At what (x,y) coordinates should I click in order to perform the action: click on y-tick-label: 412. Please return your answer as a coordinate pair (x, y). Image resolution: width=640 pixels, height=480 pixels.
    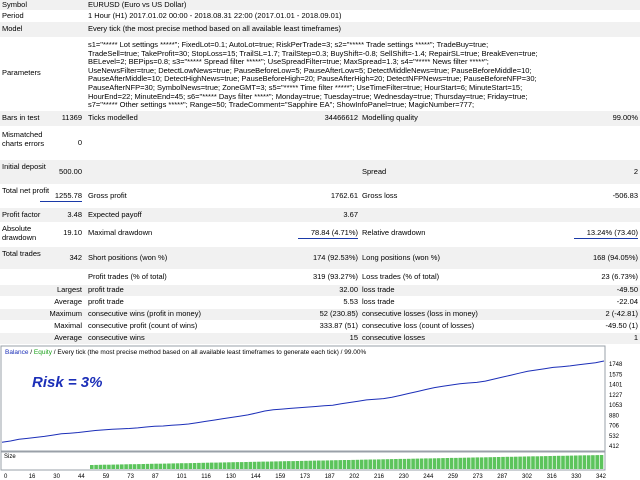
    Looking at the image, I should click on (614, 447).